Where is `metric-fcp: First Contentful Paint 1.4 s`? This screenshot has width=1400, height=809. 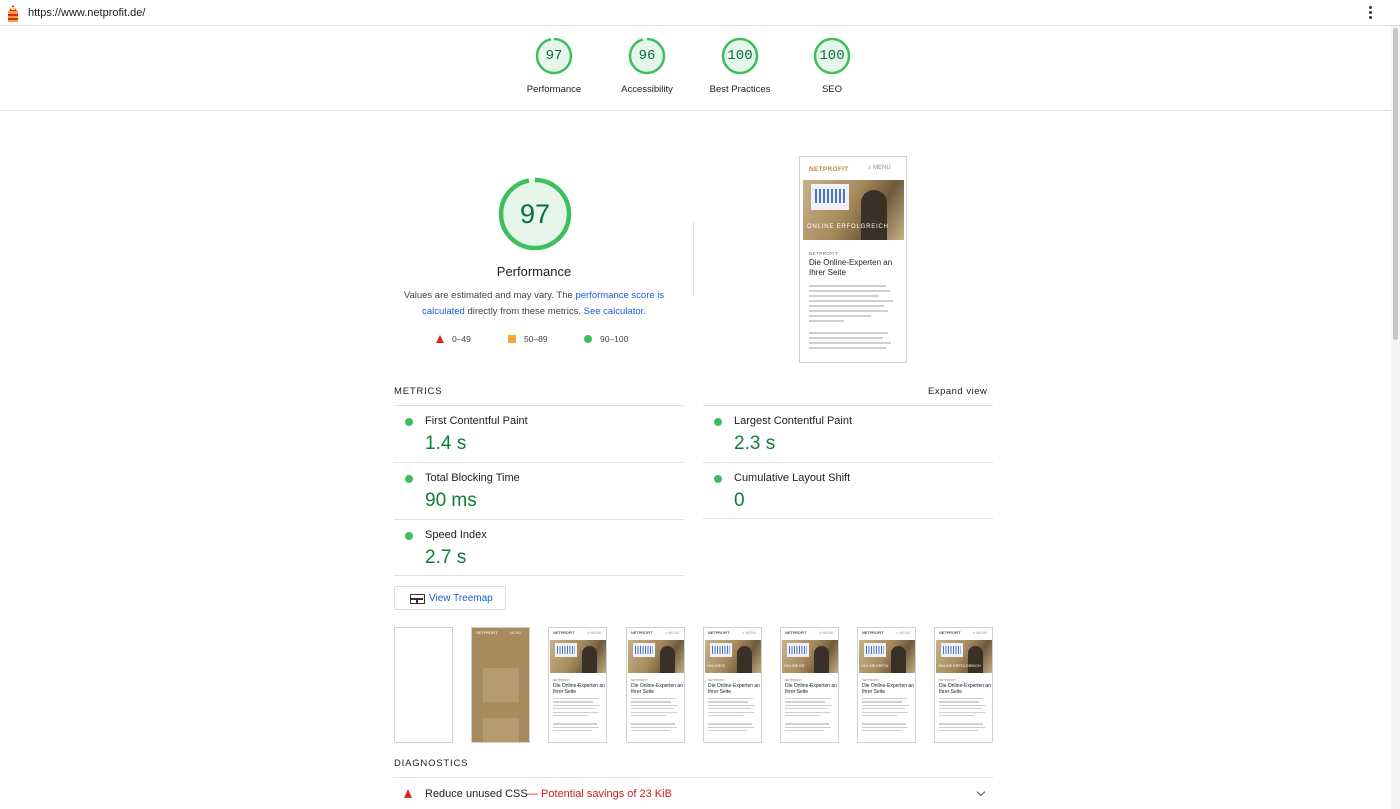
metric-fcp: First Contentful Paint 1.4 s is located at coordinates (539, 433).